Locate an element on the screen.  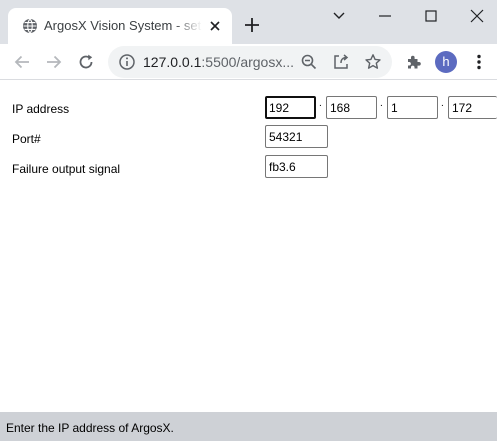
forward-arrow-icon is located at coordinates (54, 62).